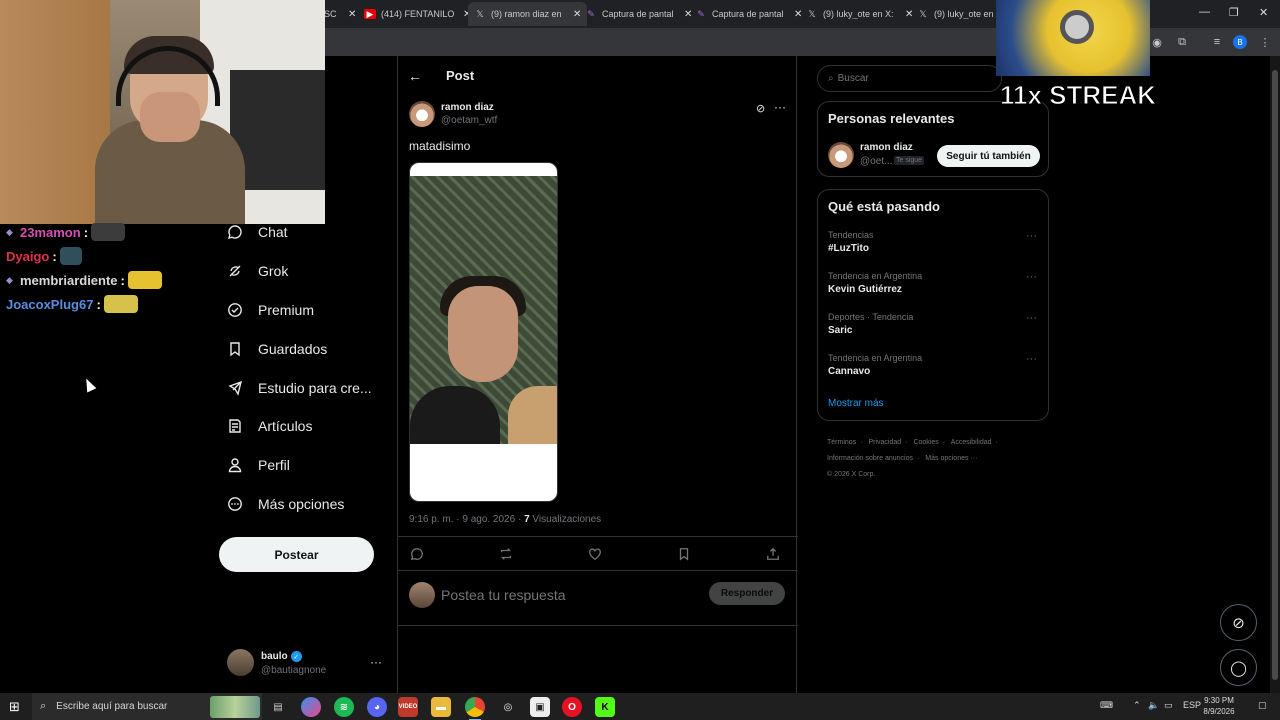 The height and width of the screenshot is (720, 1280). Describe the element at coordinates (469, 120) in the screenshot. I see `author-handle: @oetam_wtf` at that location.